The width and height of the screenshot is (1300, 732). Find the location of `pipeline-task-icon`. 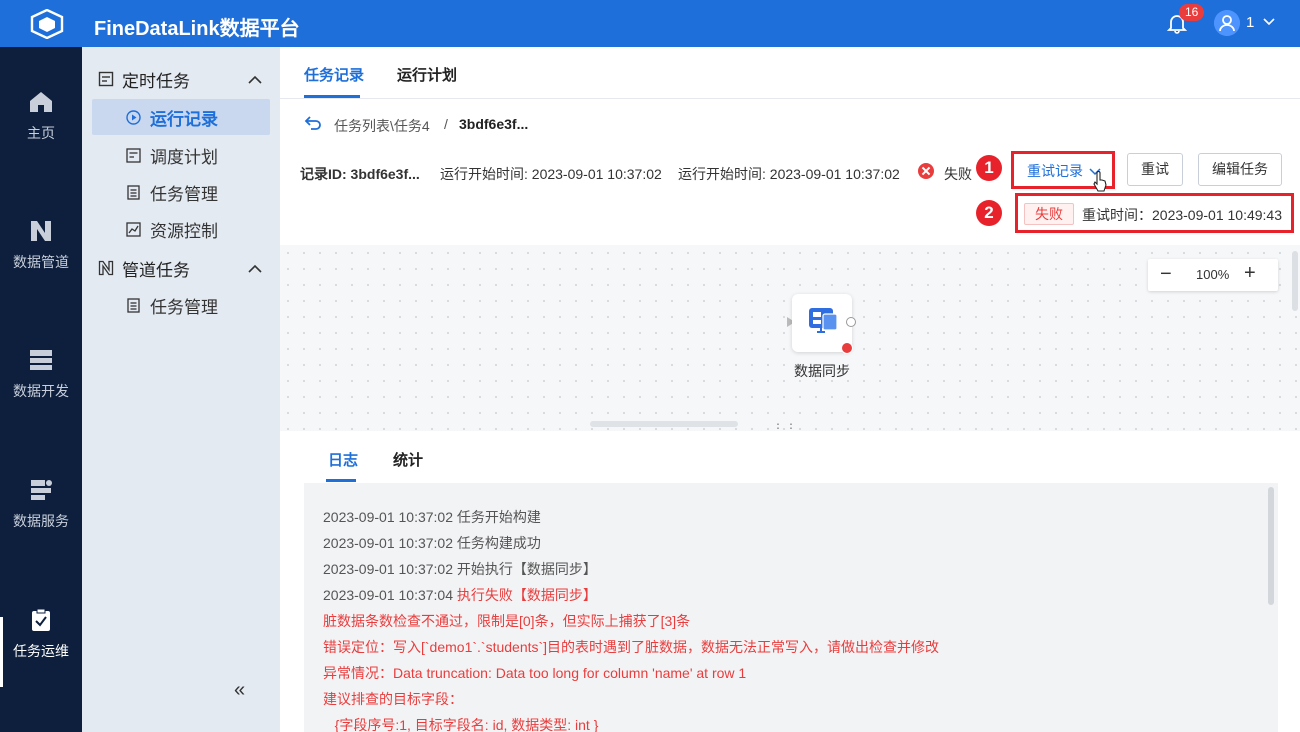

pipeline-task-icon is located at coordinates (106, 268).